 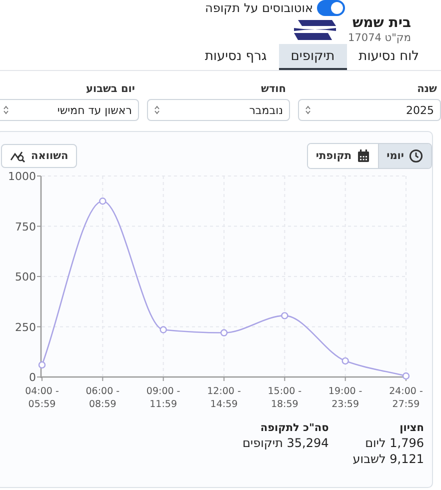 I want to click on y-tick-label: 250, so click(x=25, y=327).